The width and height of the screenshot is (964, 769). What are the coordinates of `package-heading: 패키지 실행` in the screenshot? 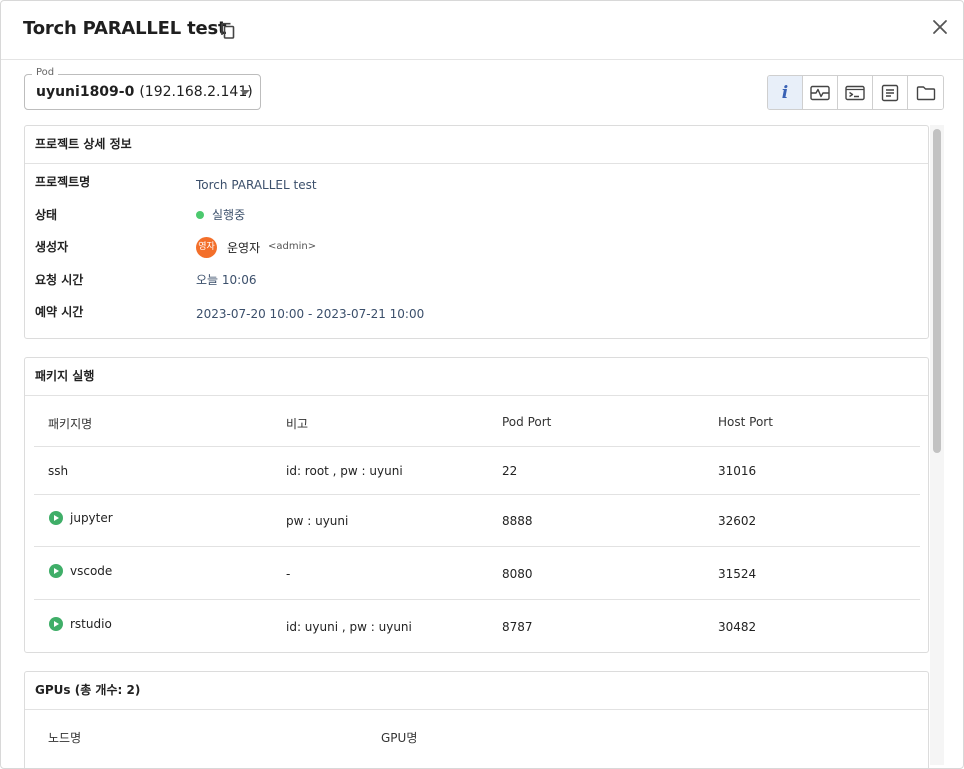 It's located at (476, 377).